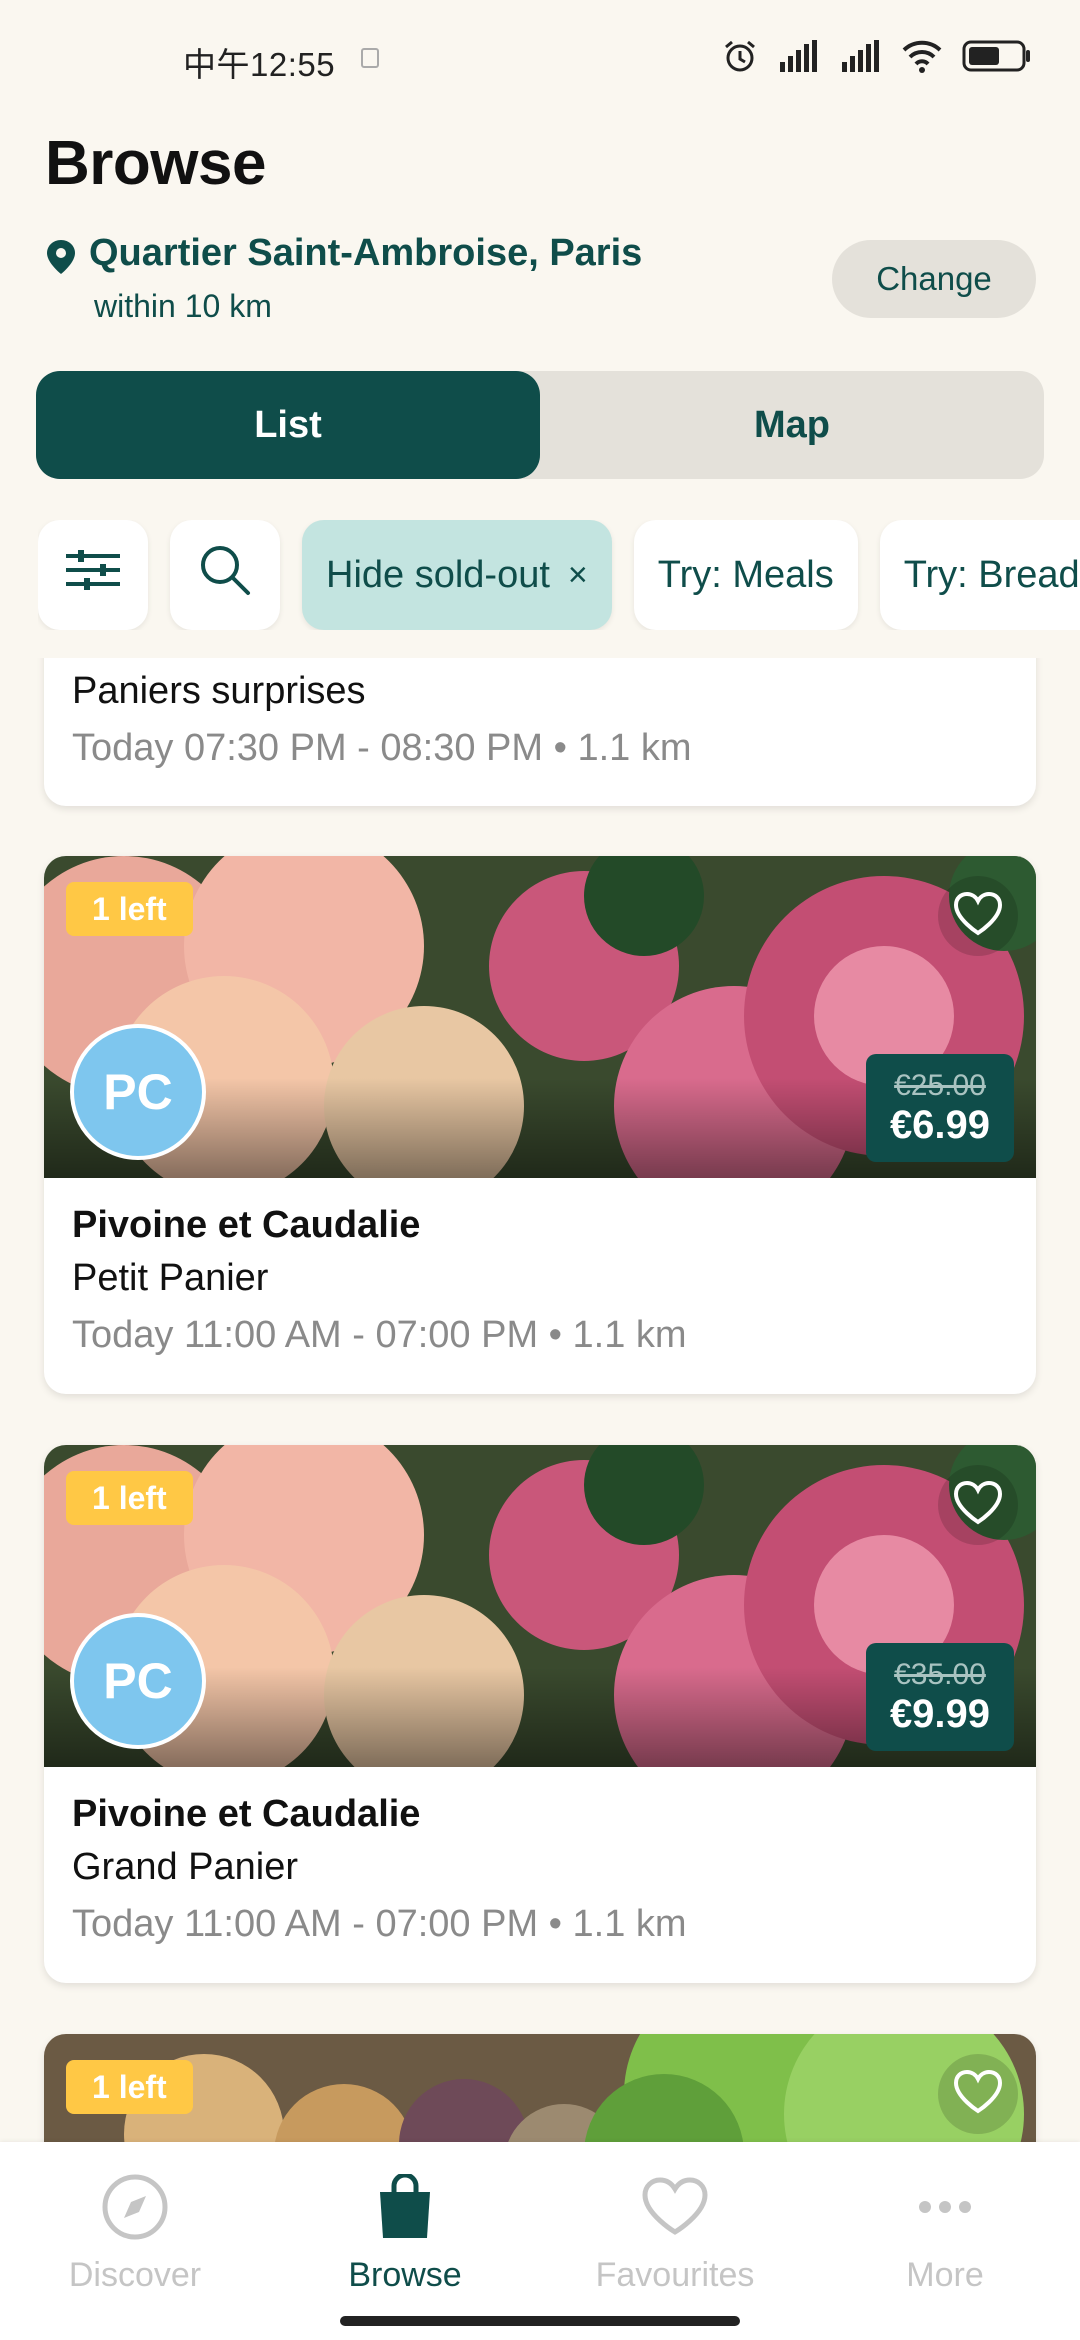 The image size is (1080, 2340). I want to click on signal-hd-icon, so click(798, 56).